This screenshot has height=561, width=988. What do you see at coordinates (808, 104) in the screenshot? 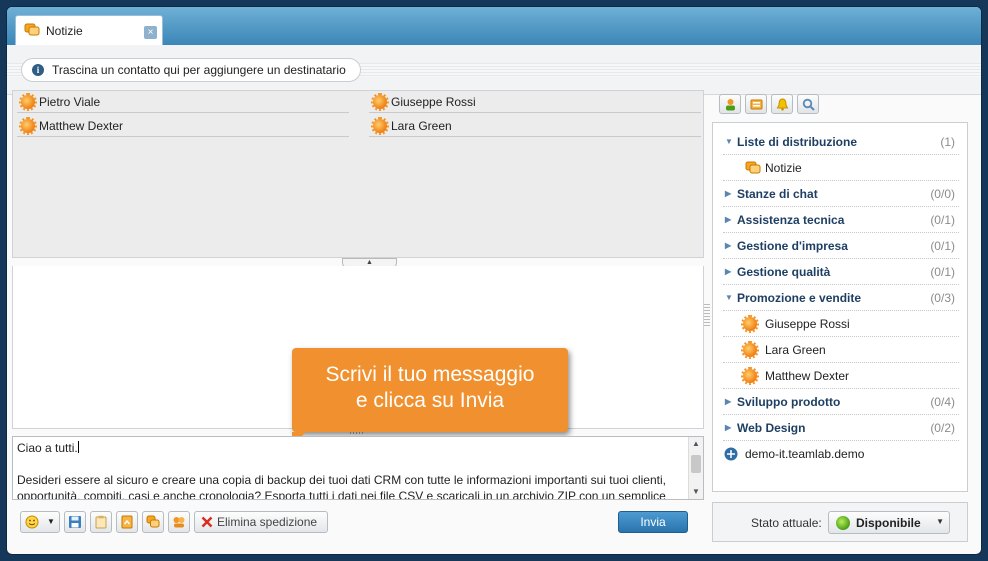
I see `search-button` at bounding box center [808, 104].